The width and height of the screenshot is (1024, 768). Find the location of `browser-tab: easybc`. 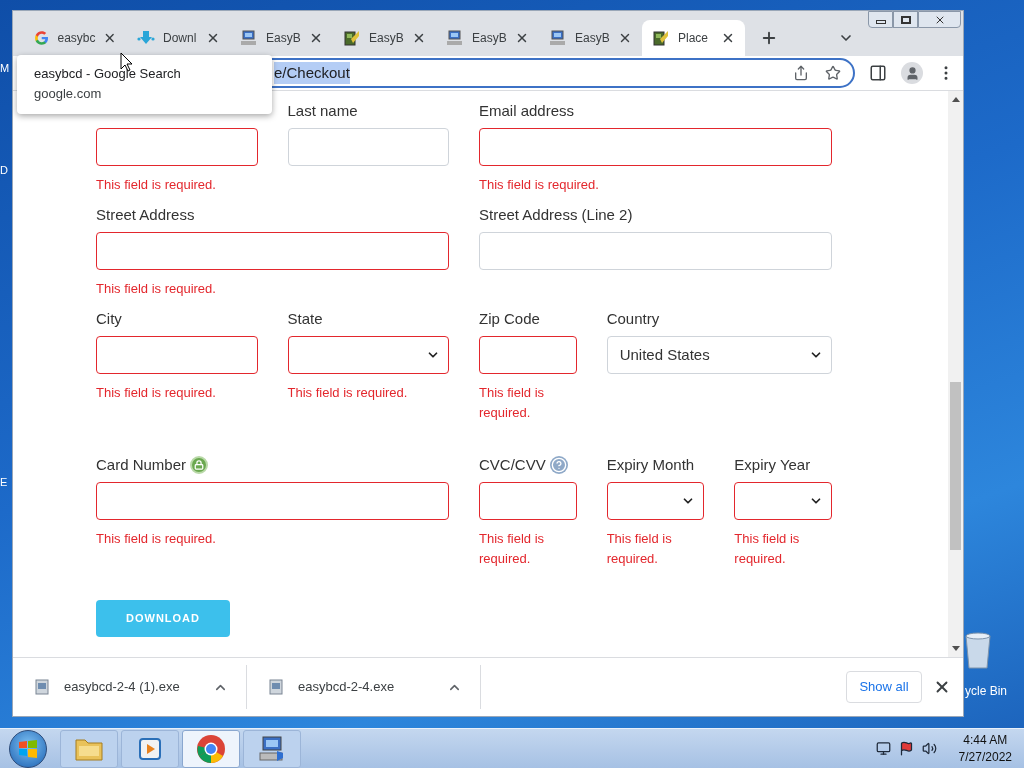

browser-tab: easybc is located at coordinates (75, 38).